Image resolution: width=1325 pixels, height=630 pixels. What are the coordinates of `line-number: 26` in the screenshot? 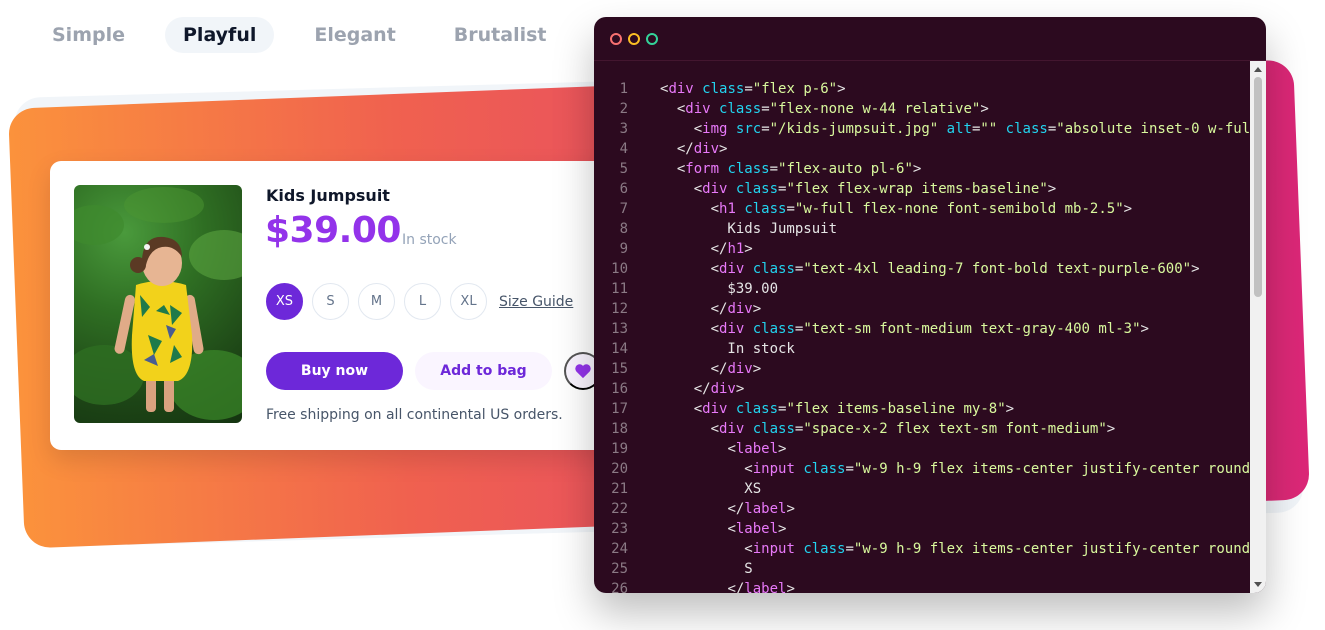 It's located at (619, 587).